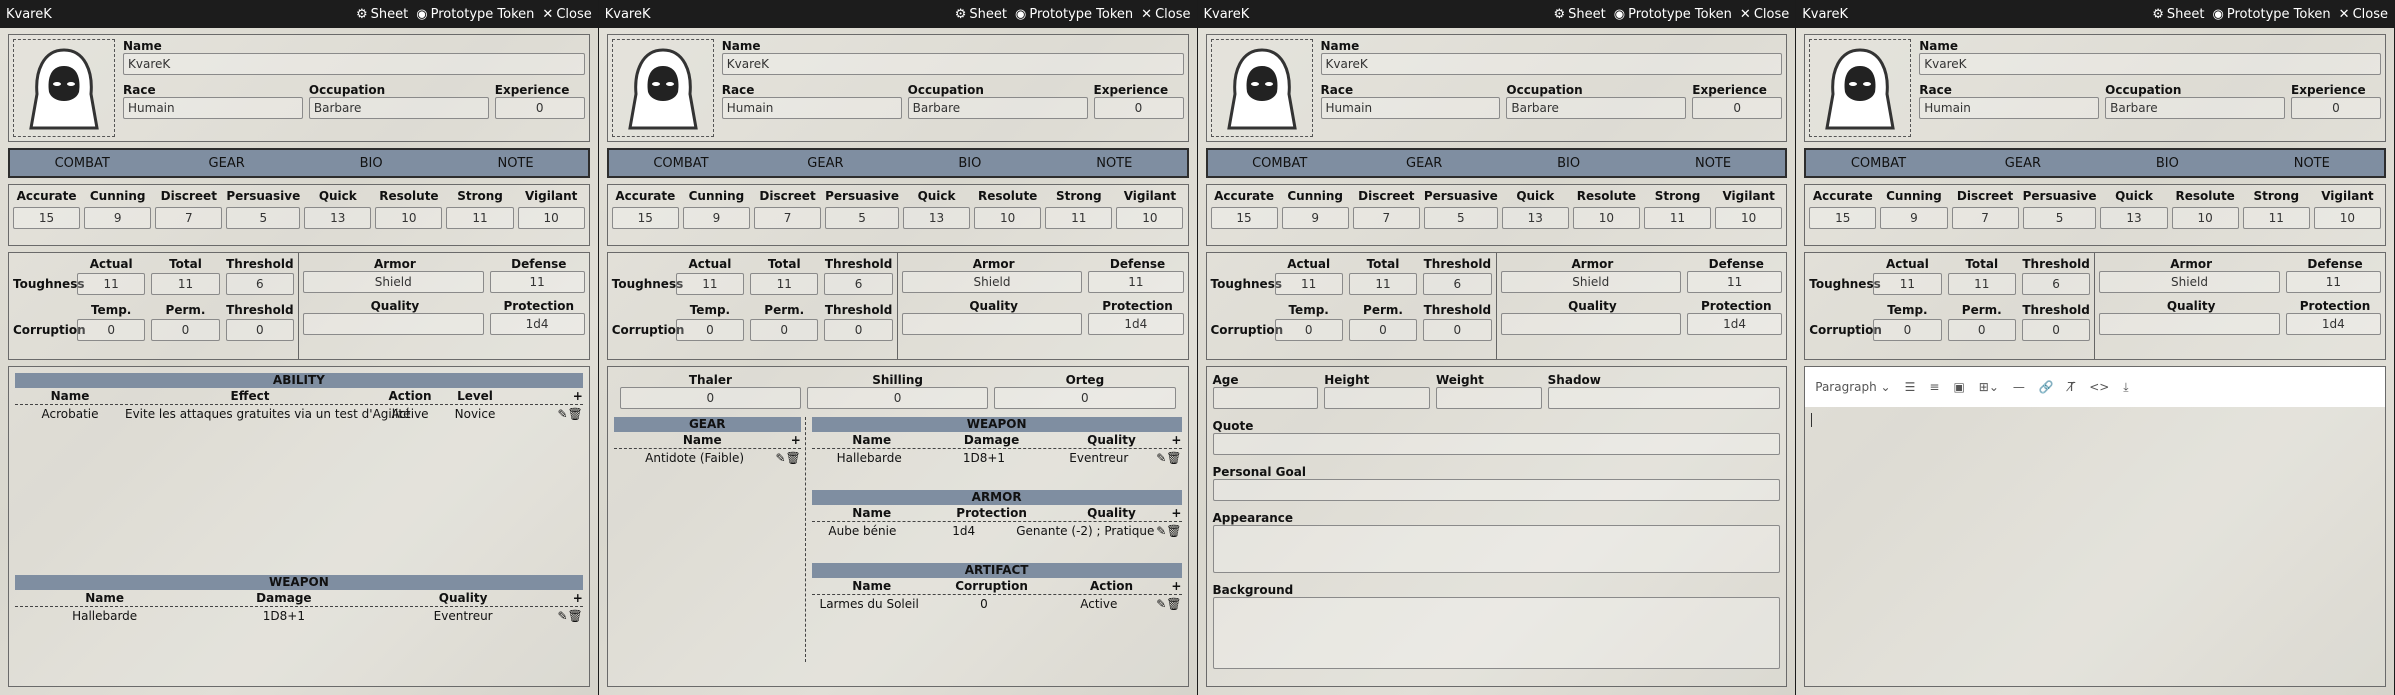 Image resolution: width=2395 pixels, height=695 pixels. What do you see at coordinates (1934, 387) in the screenshot?
I see `numbered-list-icon: ≡` at bounding box center [1934, 387].